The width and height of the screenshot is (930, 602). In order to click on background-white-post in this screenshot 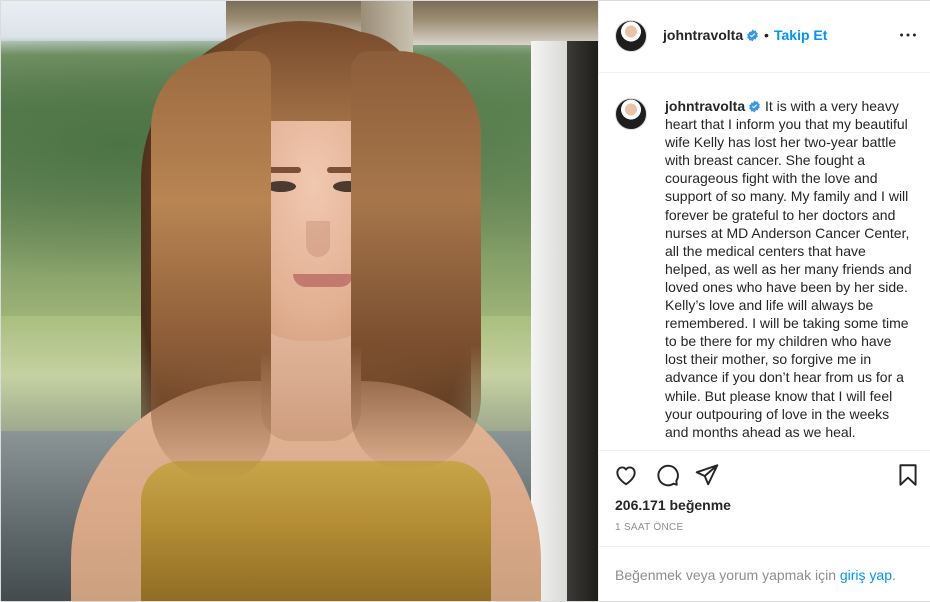, I will do `click(551, 321)`.